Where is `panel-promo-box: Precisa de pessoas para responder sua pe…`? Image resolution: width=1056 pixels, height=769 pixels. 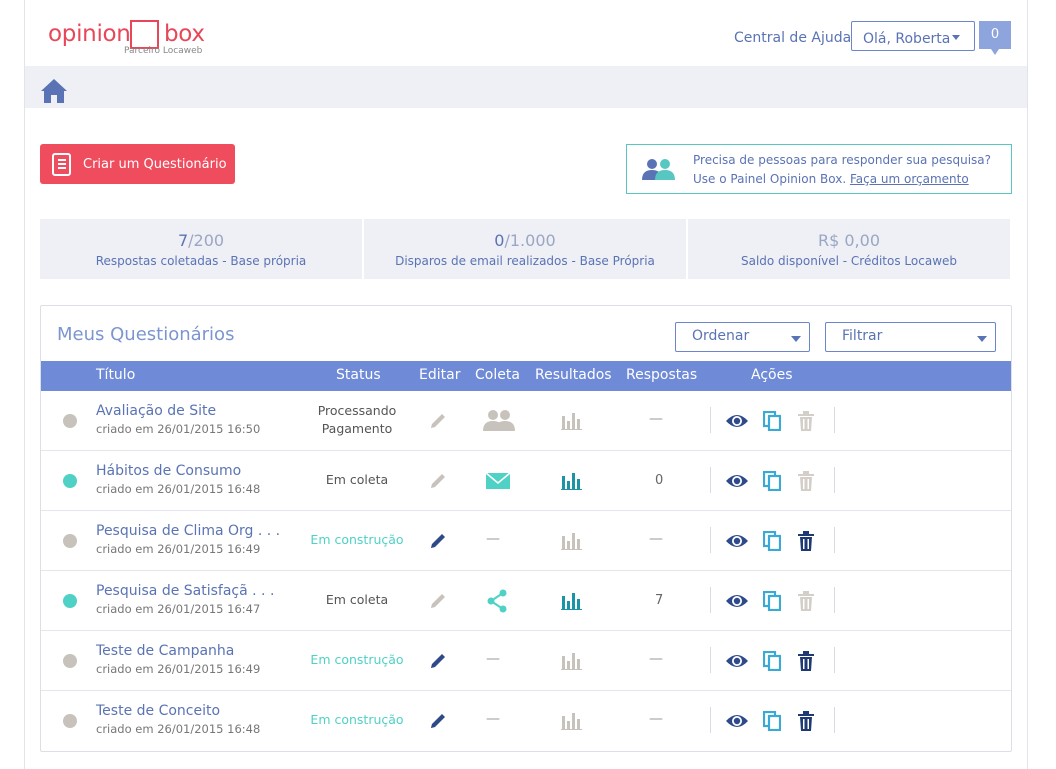
panel-promo-box: Precisa de pessoas para responder sua pe… is located at coordinates (819, 169).